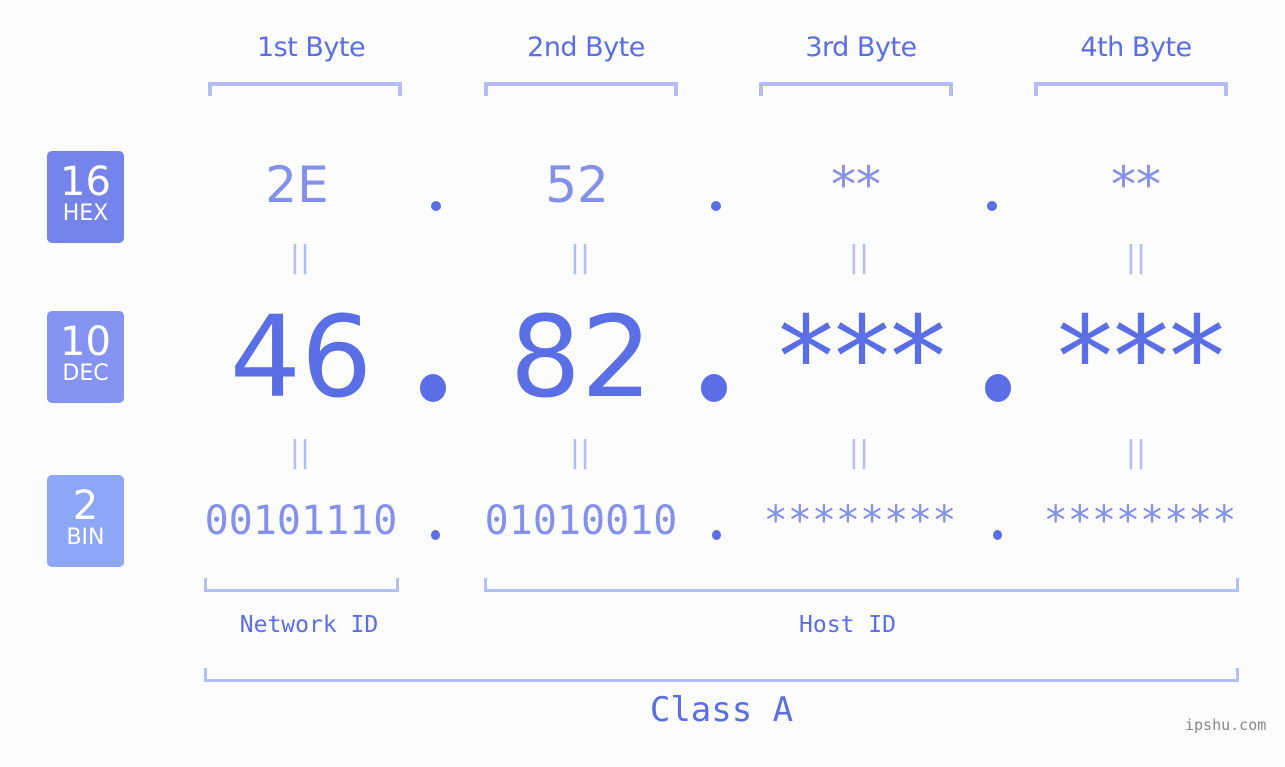  I want to click on bin-badge-label: BIN, so click(85, 537).